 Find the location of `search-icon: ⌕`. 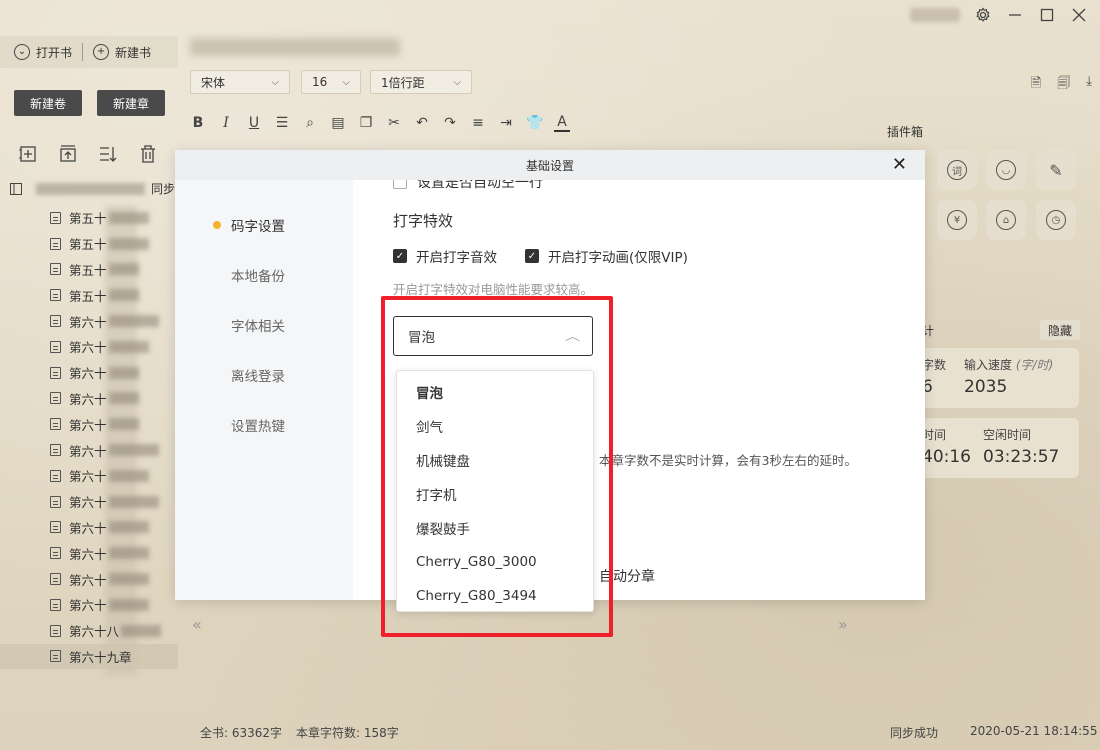

search-icon: ⌕ is located at coordinates (310, 123).